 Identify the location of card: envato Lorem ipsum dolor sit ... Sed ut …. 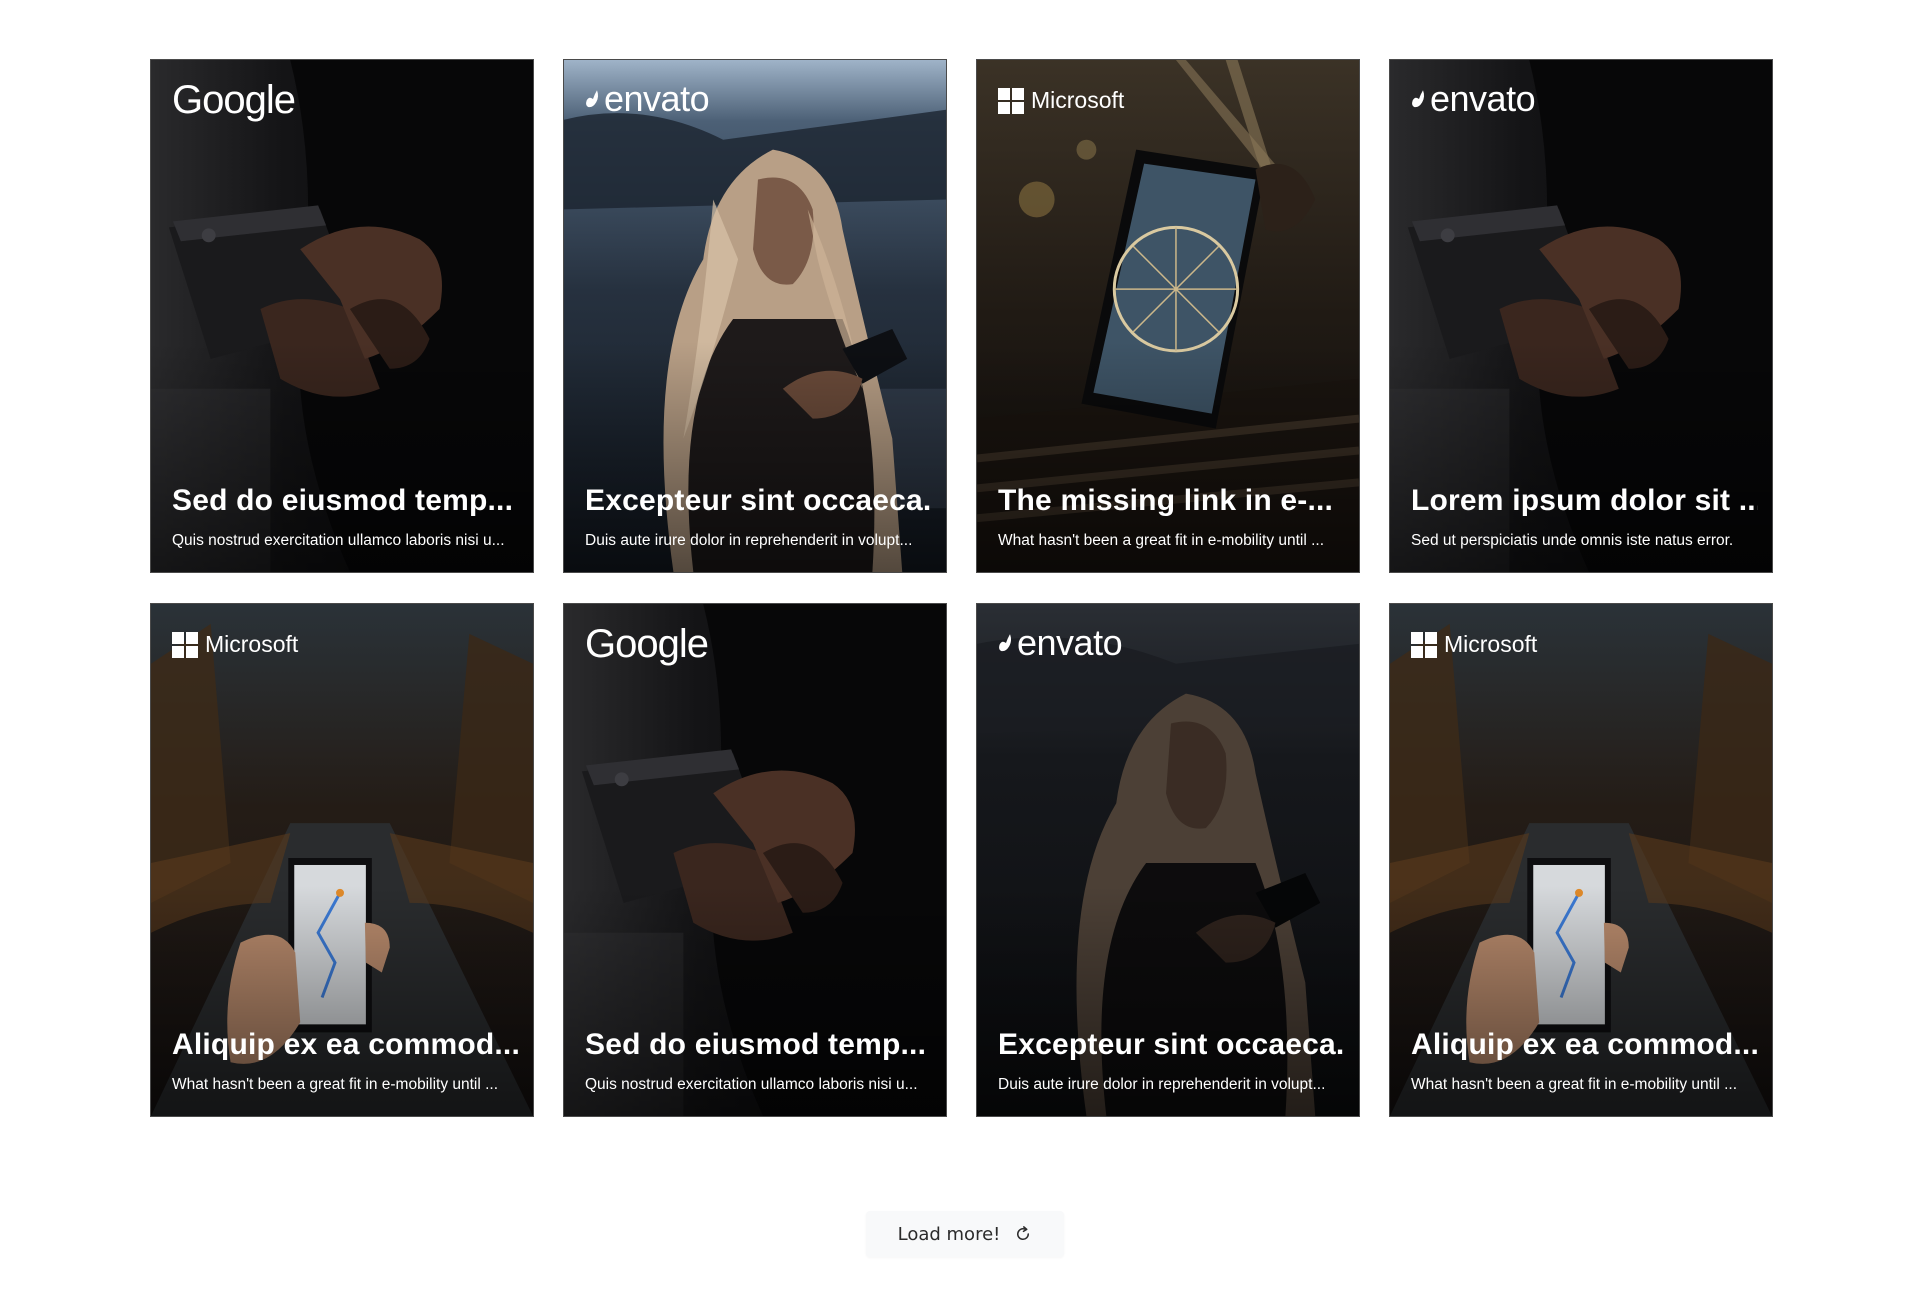
(1581, 316).